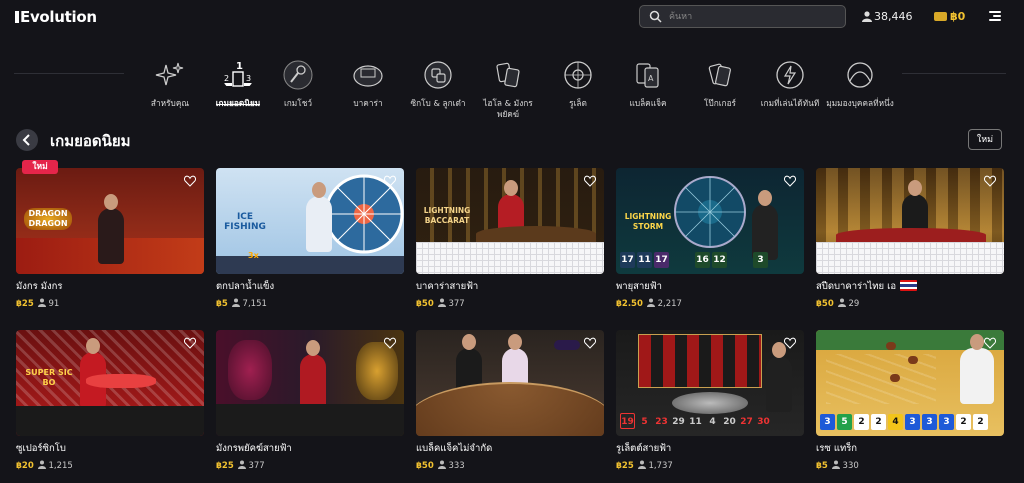  Describe the element at coordinates (456, 466) in the screenshot. I see `player-count: 333` at that location.